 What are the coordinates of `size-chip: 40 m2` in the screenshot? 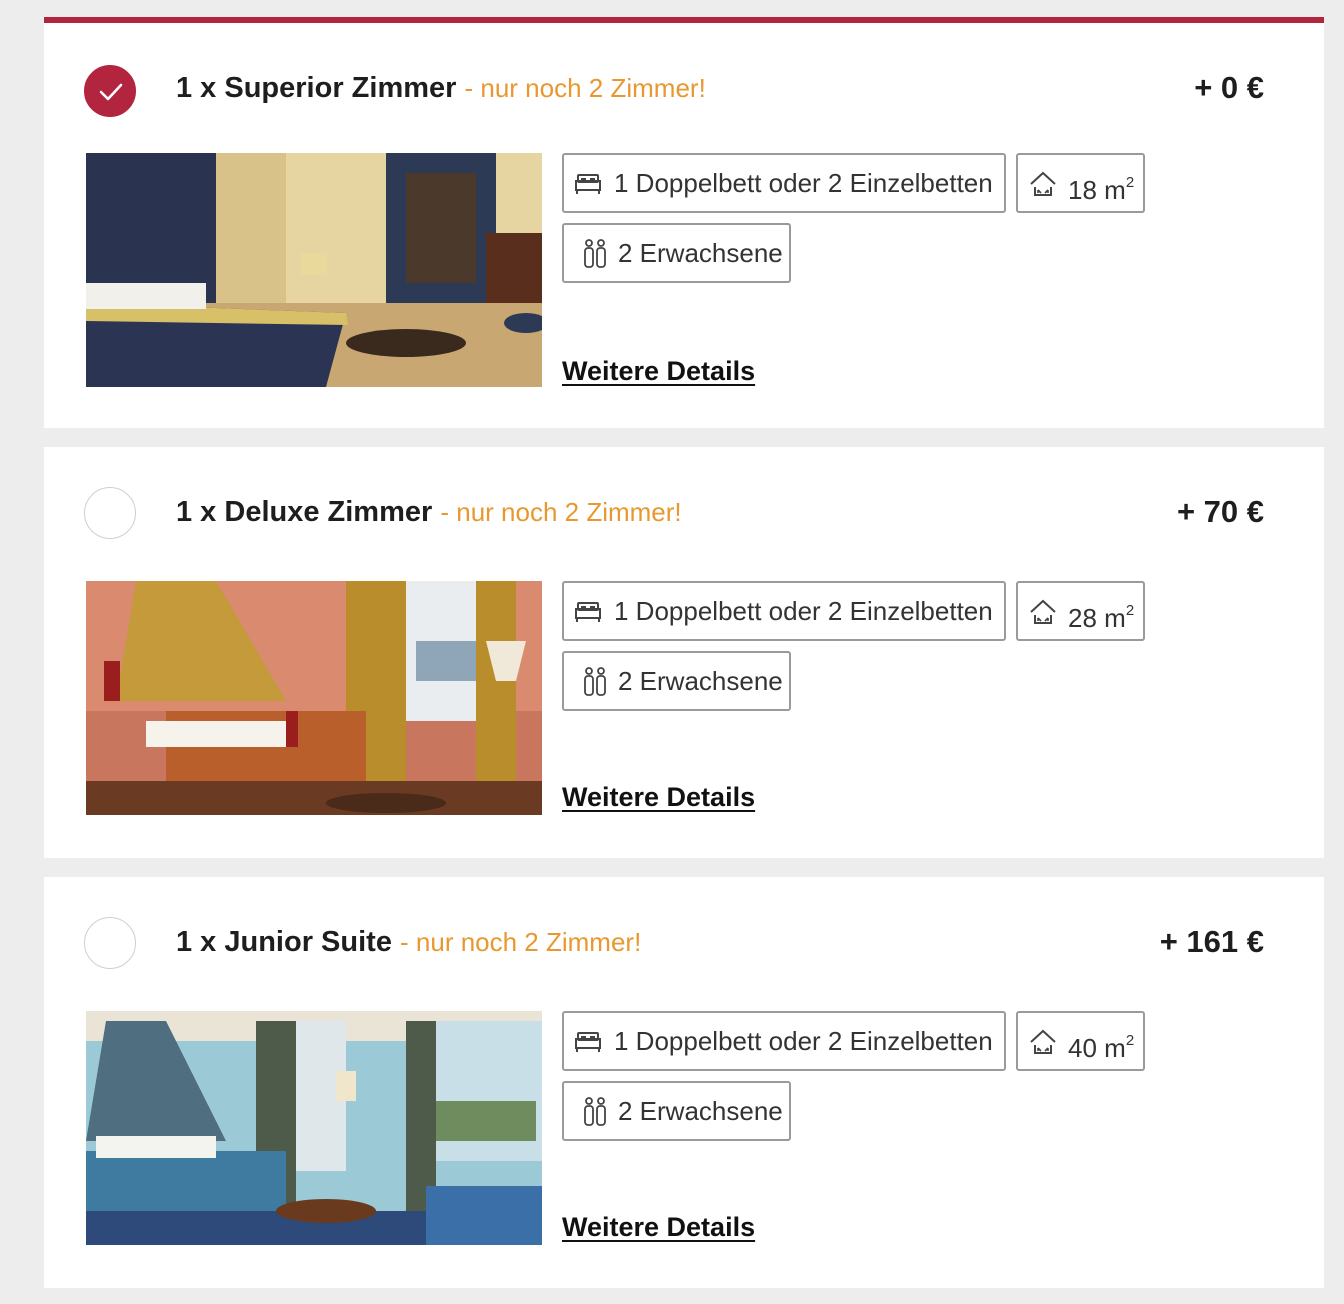 It's located at (1080, 1041).